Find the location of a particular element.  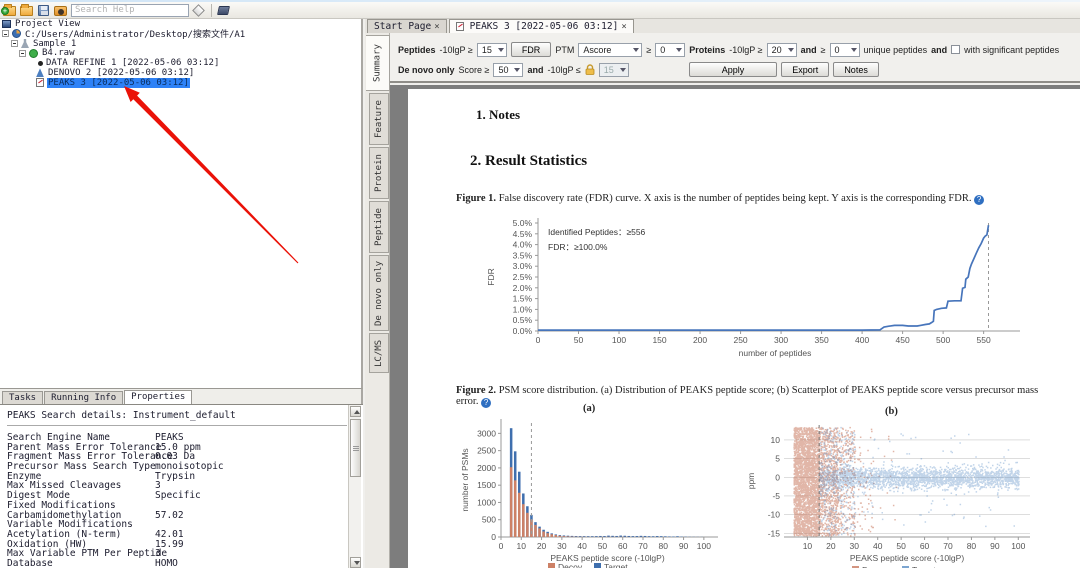

svg-text: 250 is located at coordinates (740, 340).